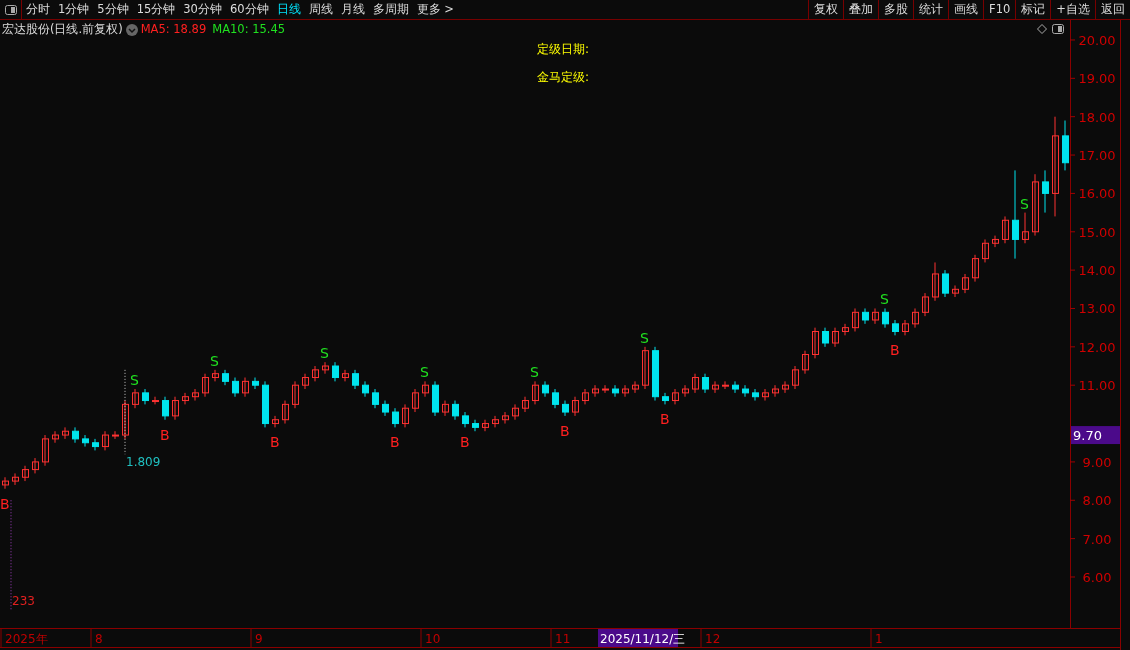 The image size is (1130, 650). What do you see at coordinates (1042, 29) in the screenshot?
I see `diamond-icon` at bounding box center [1042, 29].